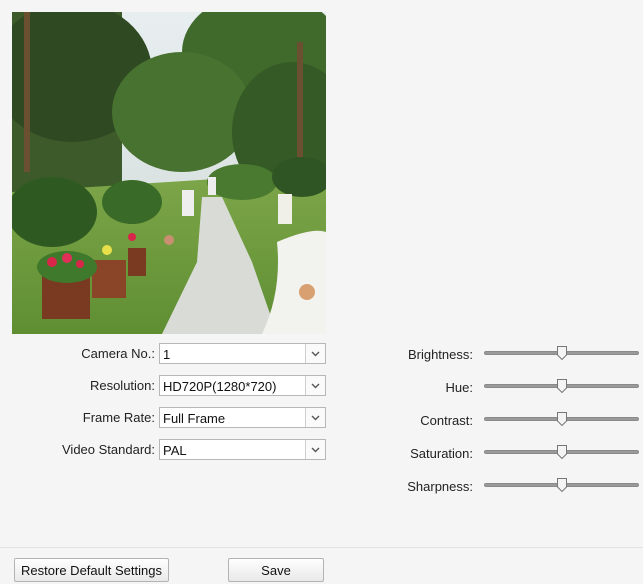 The width and height of the screenshot is (643, 584). I want to click on camera-no-select: 1, so click(242, 353).